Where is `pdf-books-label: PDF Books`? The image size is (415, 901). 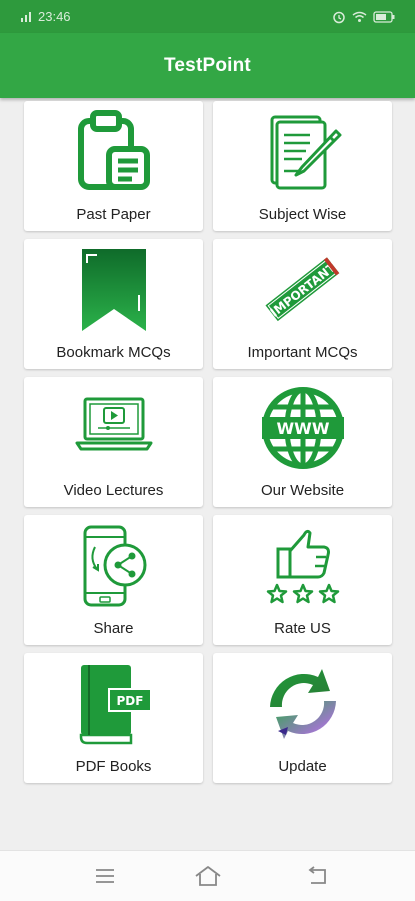 pdf-books-label: PDF Books is located at coordinates (113, 766).